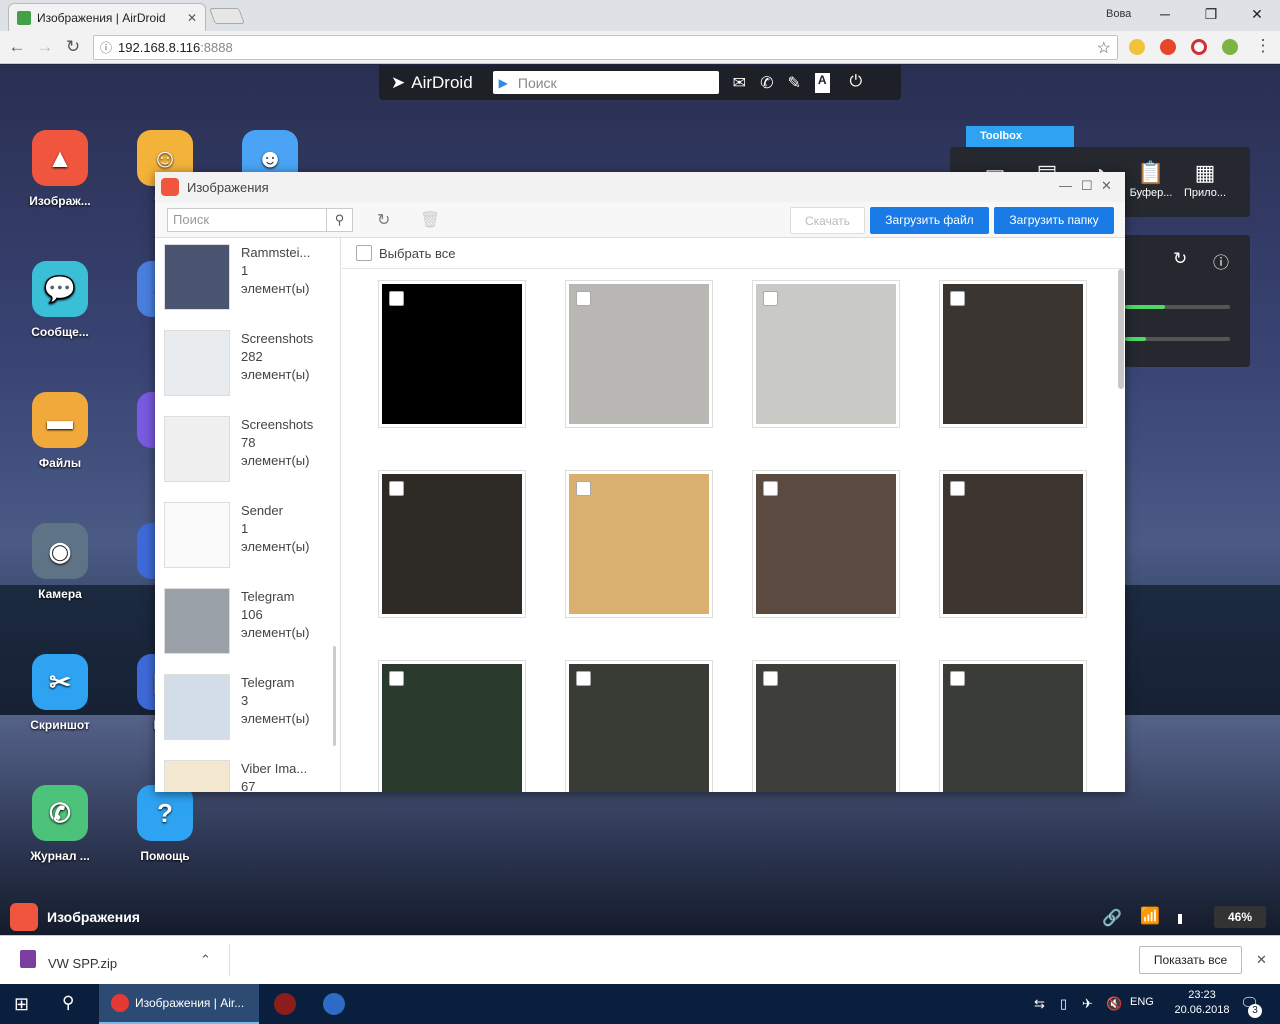 The image size is (1280, 1024). I want to click on airdroid-logo: ➤ AirDroid, so click(432, 83).